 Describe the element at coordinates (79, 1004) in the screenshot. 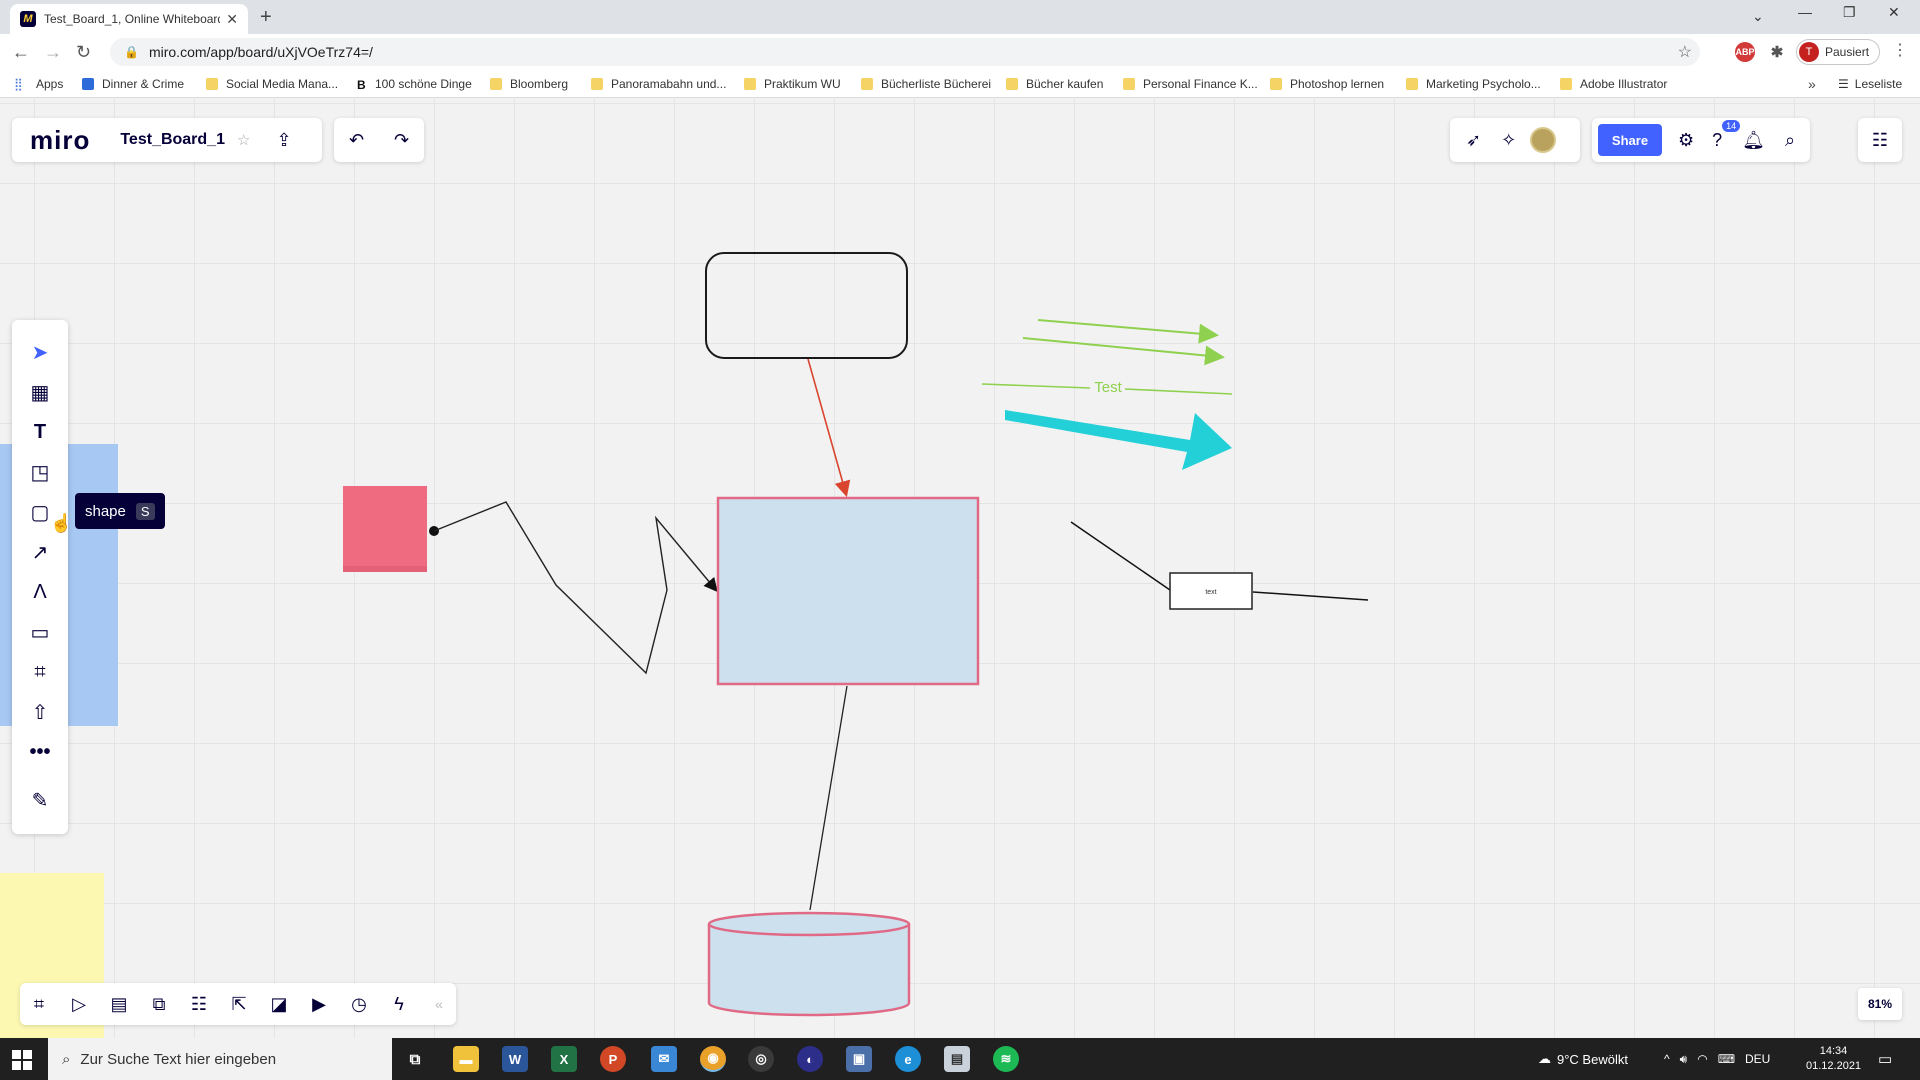

I see `presentation-icon: ▷` at that location.